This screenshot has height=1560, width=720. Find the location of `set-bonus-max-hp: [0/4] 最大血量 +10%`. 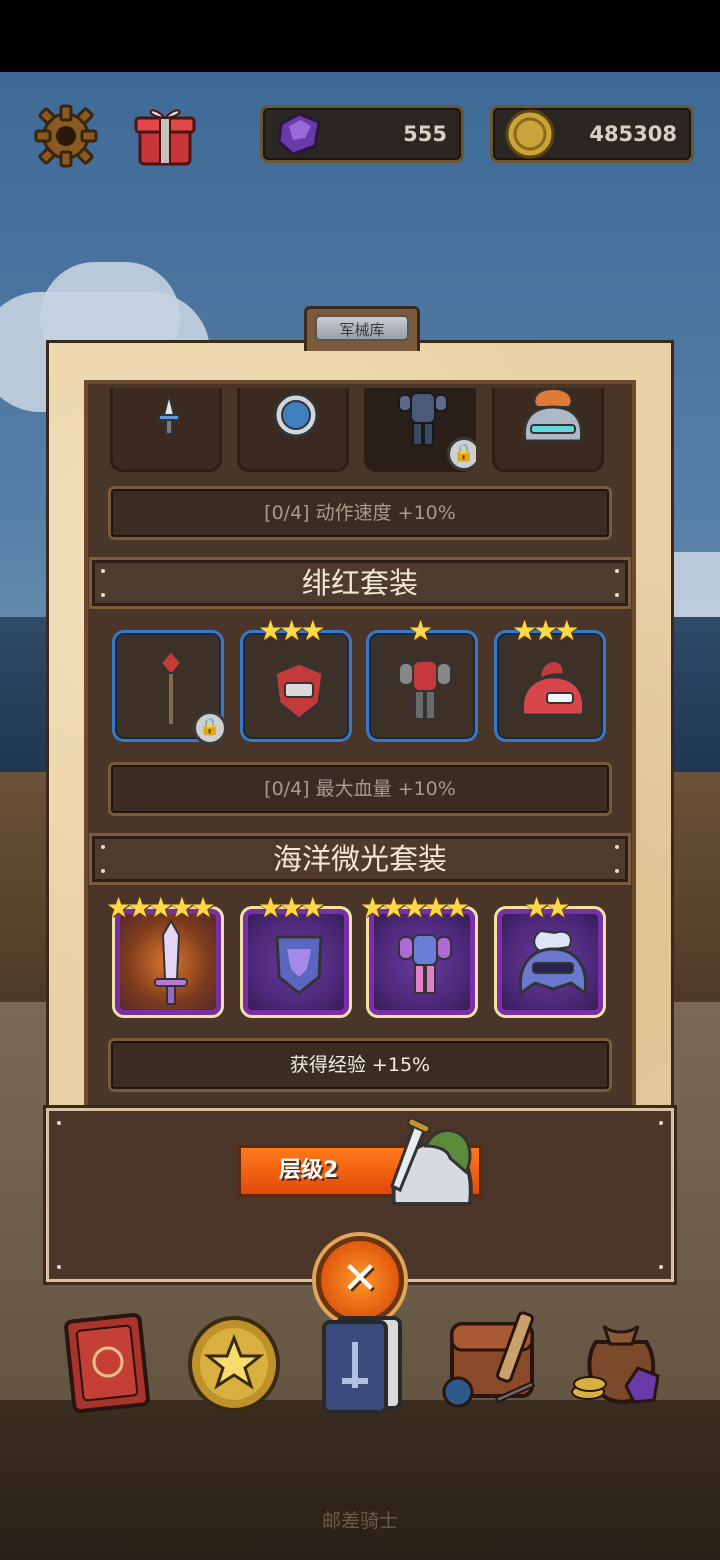

set-bonus-max-hp: [0/4] 最大血量 +10% is located at coordinates (360, 789).